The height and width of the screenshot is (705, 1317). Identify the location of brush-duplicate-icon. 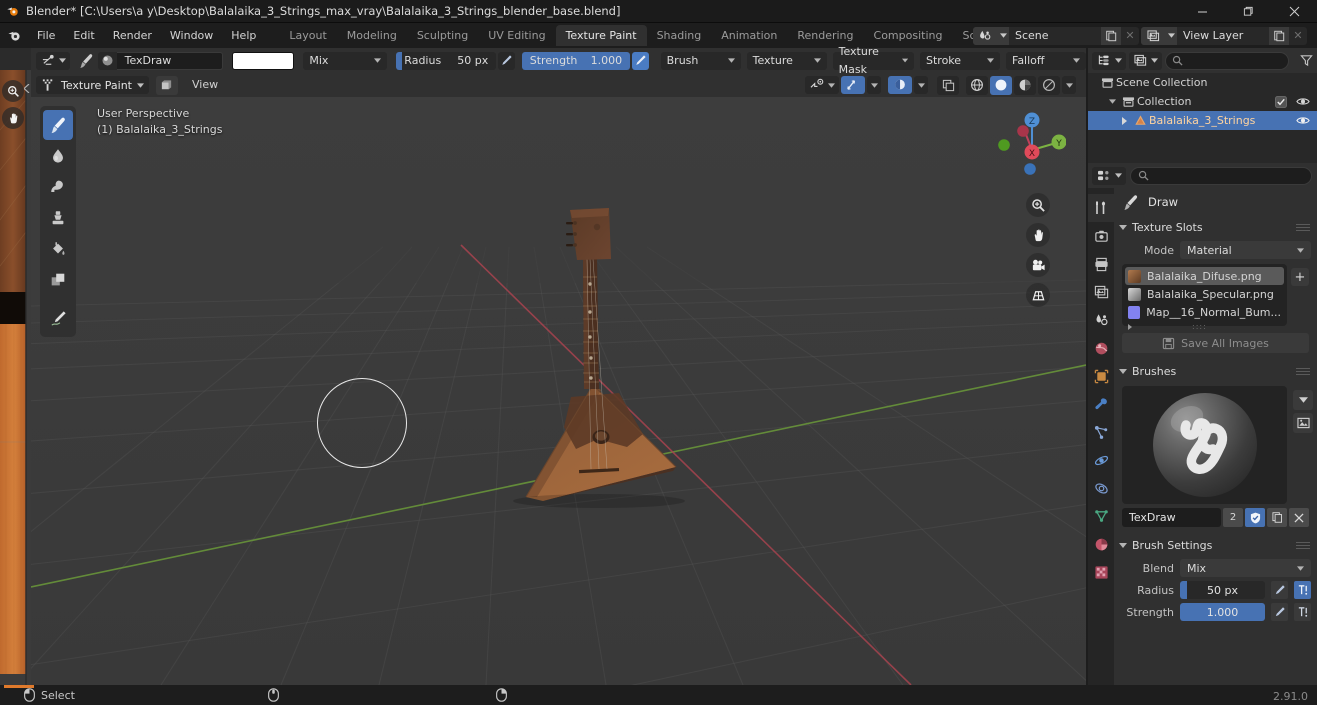
(1277, 517).